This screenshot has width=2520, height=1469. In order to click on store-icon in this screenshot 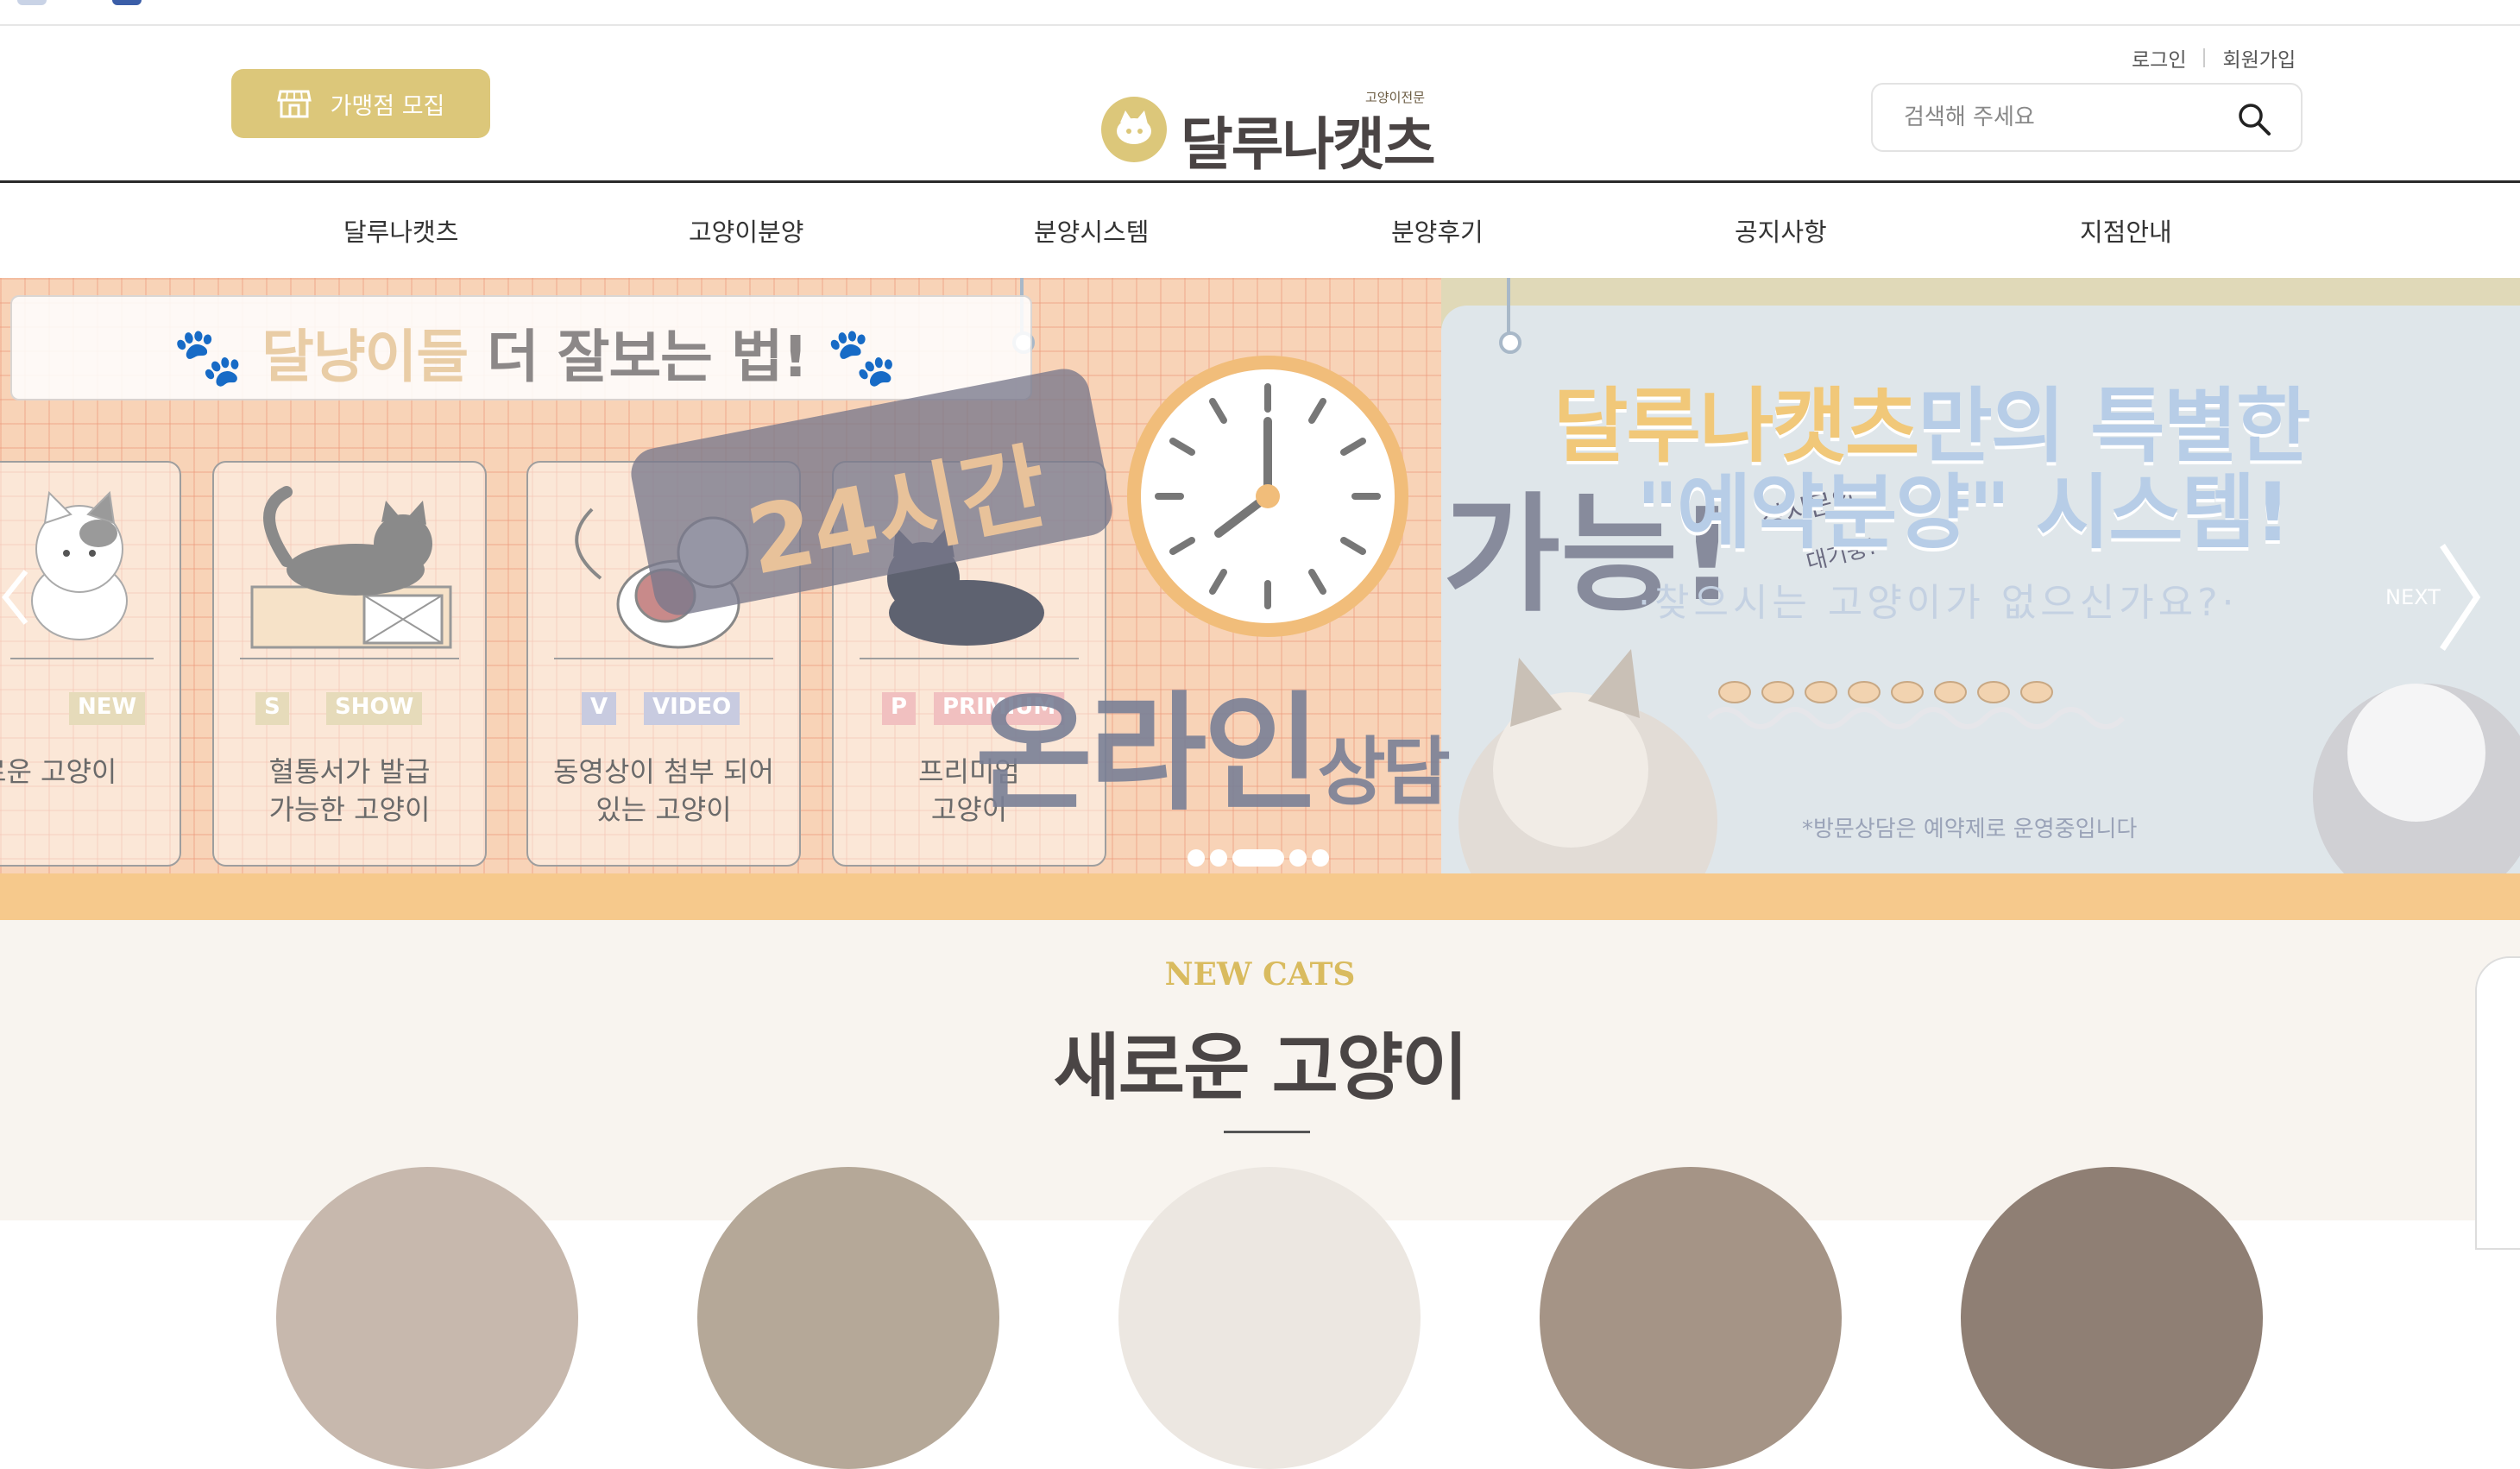, I will do `click(294, 103)`.